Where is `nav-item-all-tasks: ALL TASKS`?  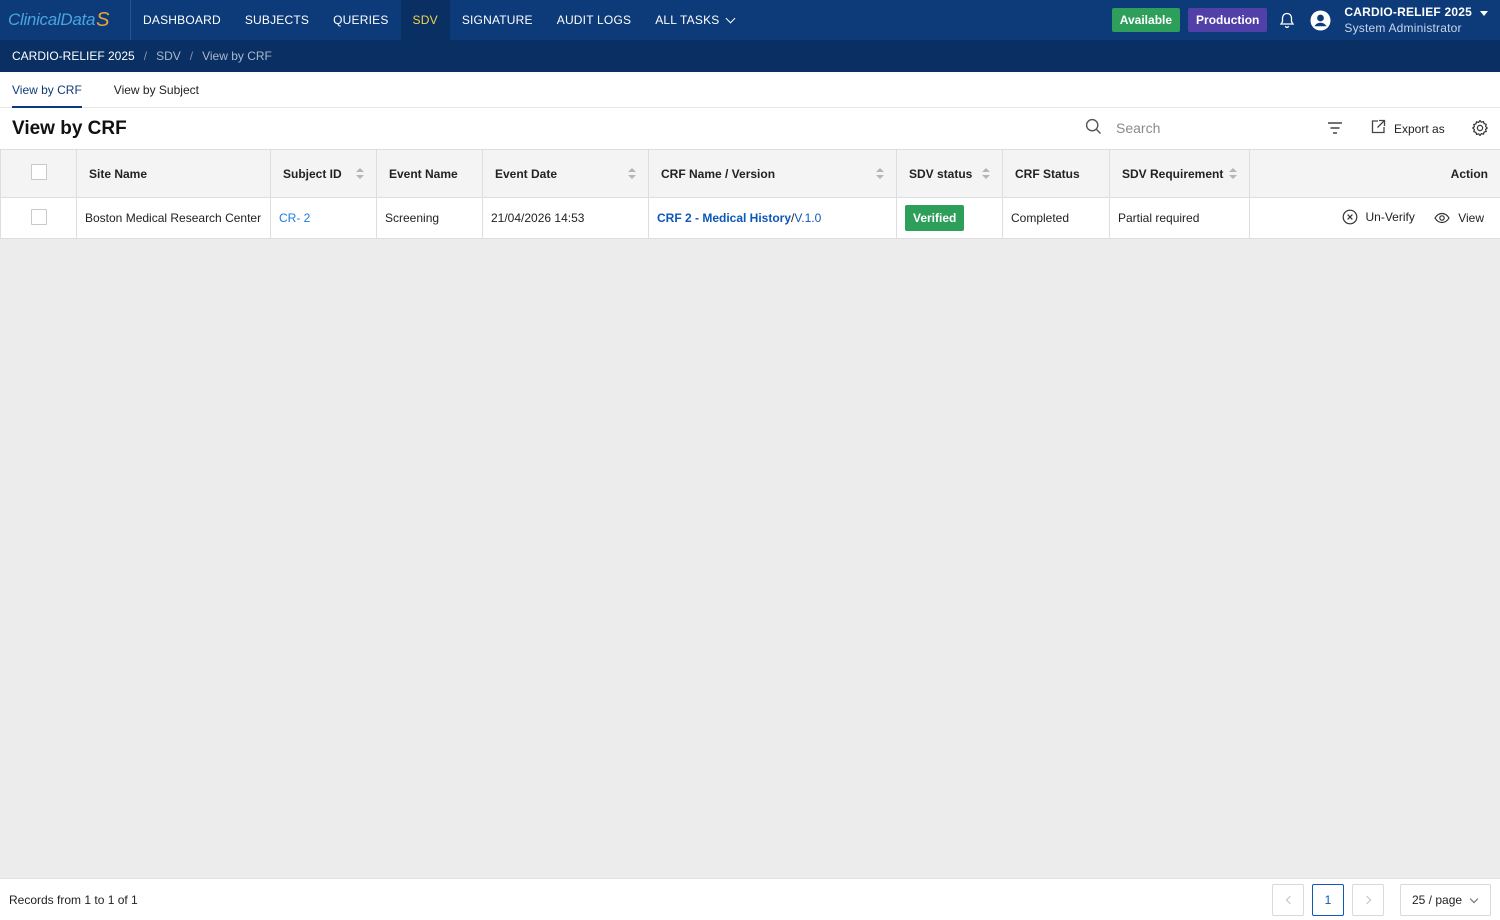
nav-item-all-tasks: ALL TASKS is located at coordinates (694, 20).